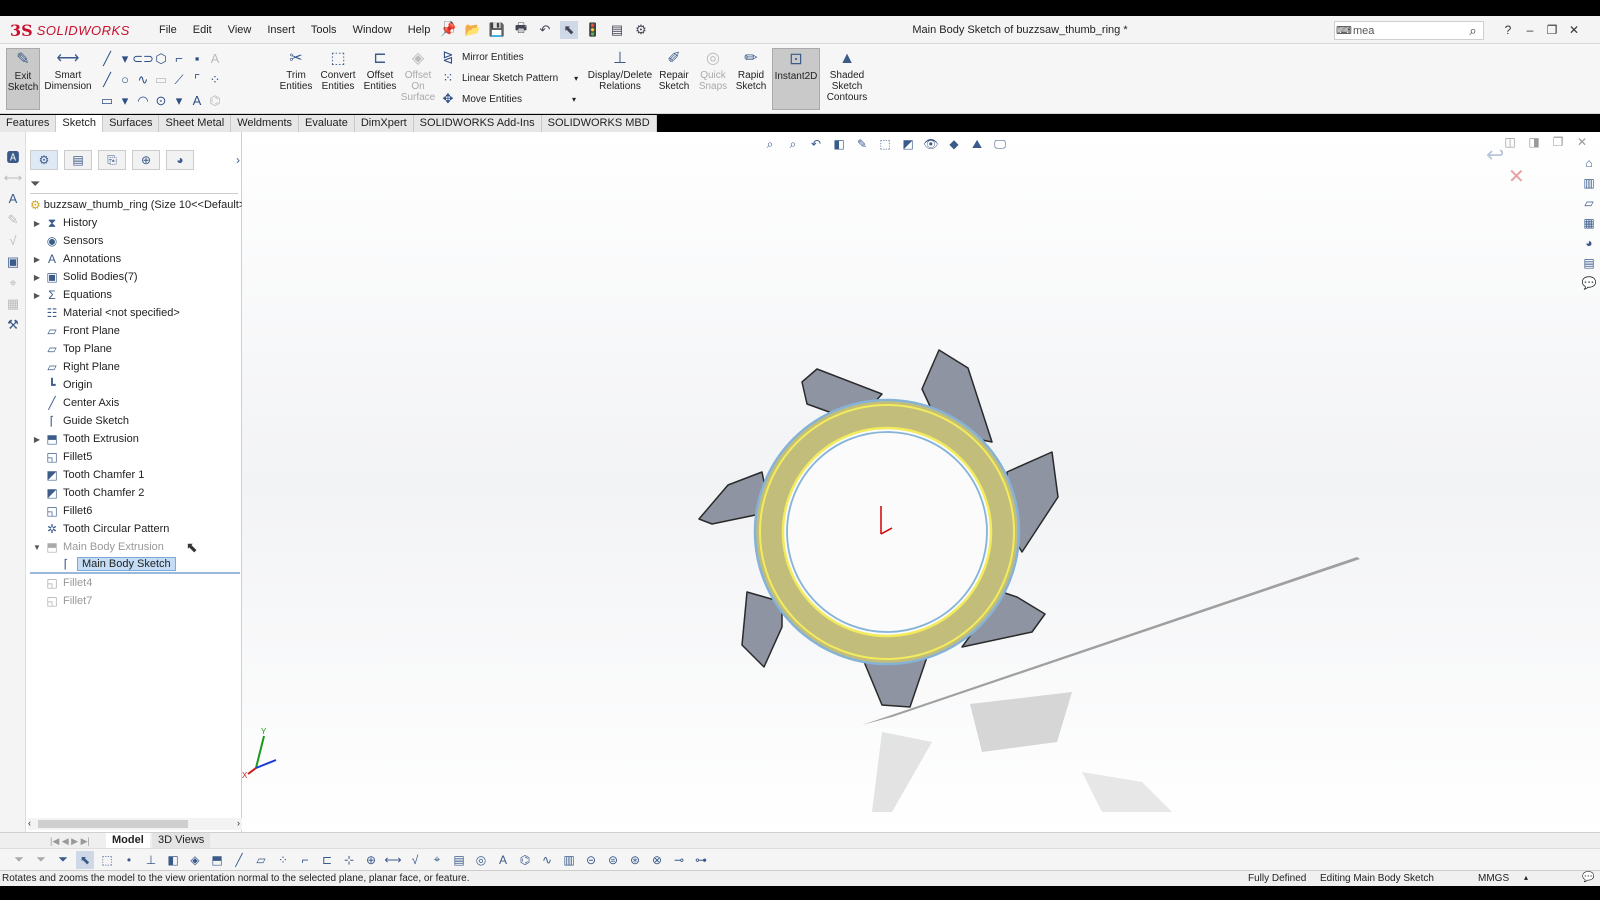 The width and height of the screenshot is (1600, 900). What do you see at coordinates (509, 78) in the screenshot?
I see `linear-sketch-pattern-button: ⁙ Linear Sketch Pattern ▾` at bounding box center [509, 78].